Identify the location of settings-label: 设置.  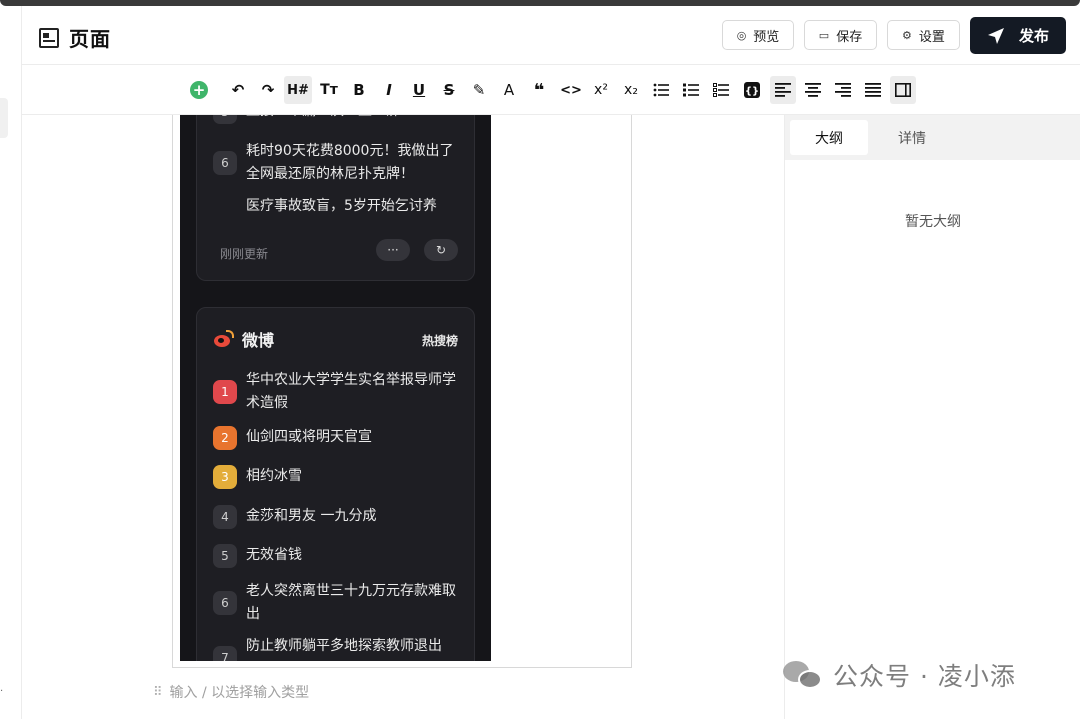
(931, 37).